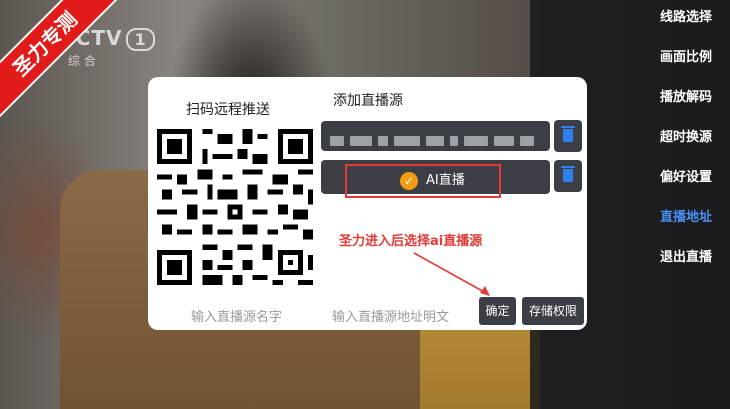  Describe the element at coordinates (140, 39) in the screenshot. I see `channel-number: 1` at that location.